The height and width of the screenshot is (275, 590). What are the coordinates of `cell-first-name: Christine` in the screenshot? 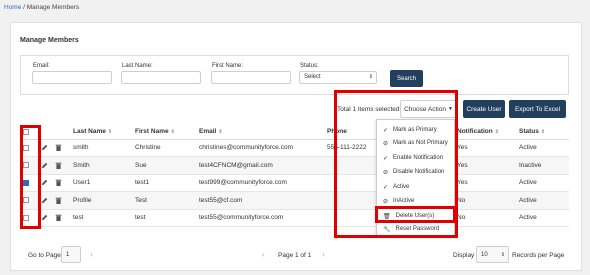 It's located at (164, 148).